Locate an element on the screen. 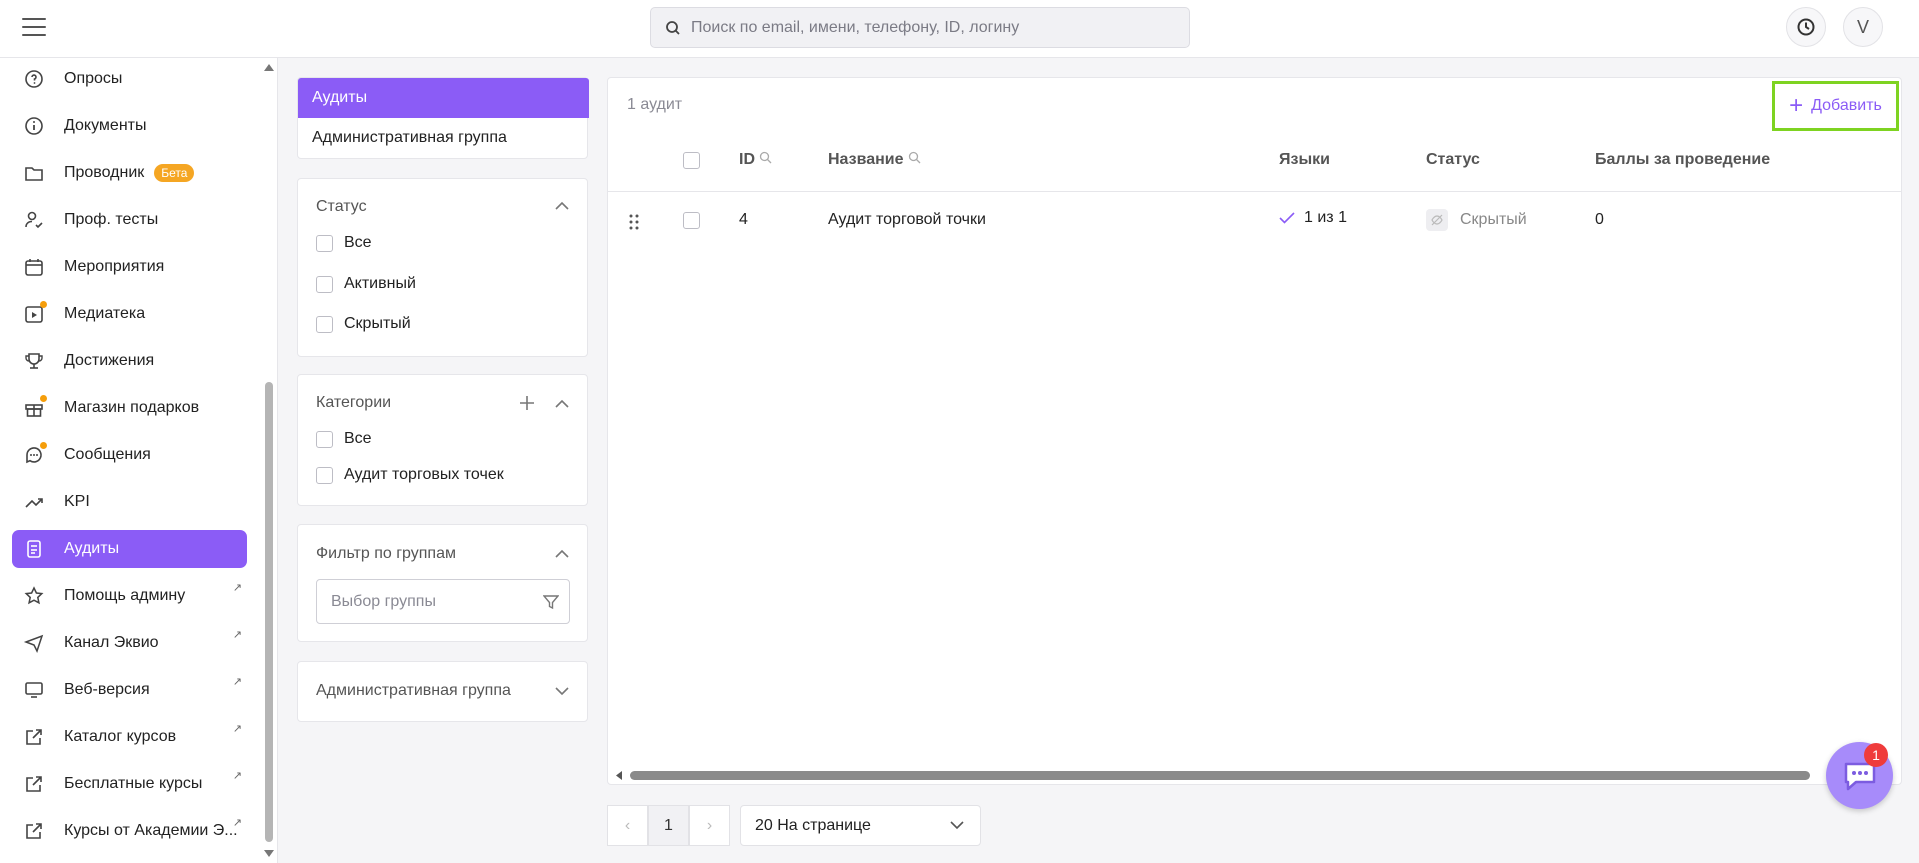 The height and width of the screenshot is (863, 1919). sidebar-item-web-version: Веб-версия ↗ is located at coordinates (129, 690).